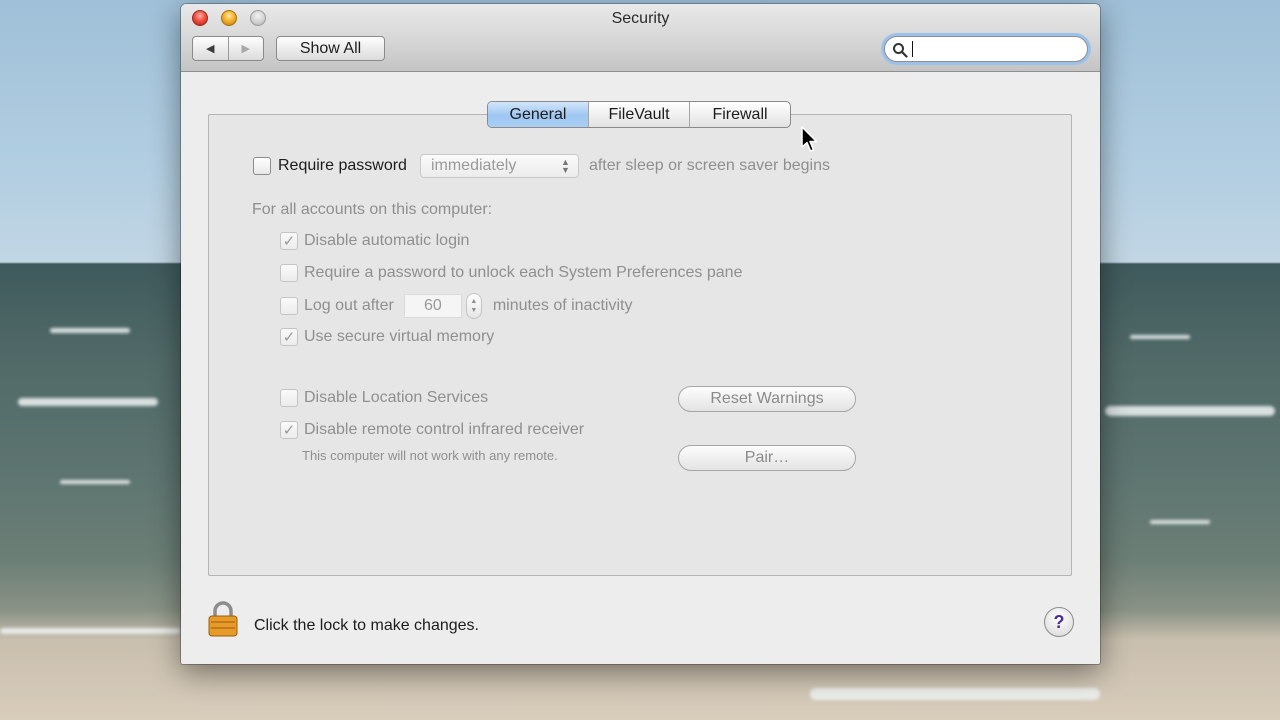 This screenshot has width=1280, height=720. I want to click on disable-auto-login-row: ✓ Disable automatic login, so click(374, 241).